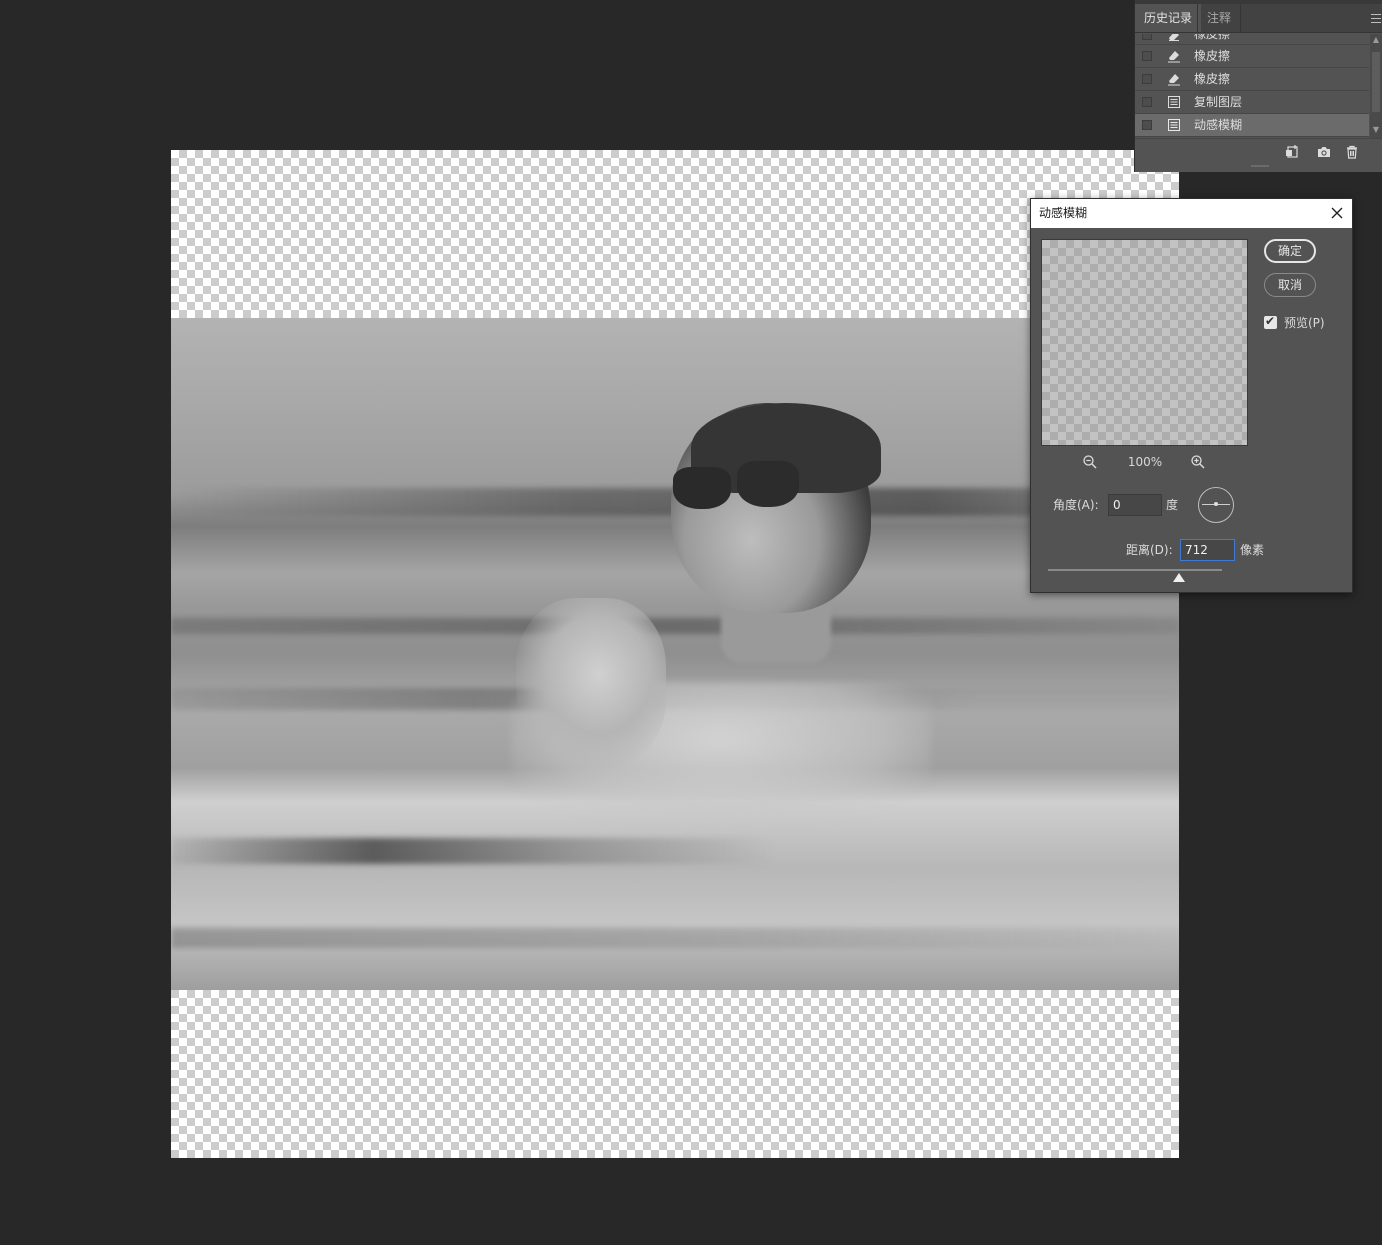  I want to click on history-item: 复制图层, so click(1252, 102).